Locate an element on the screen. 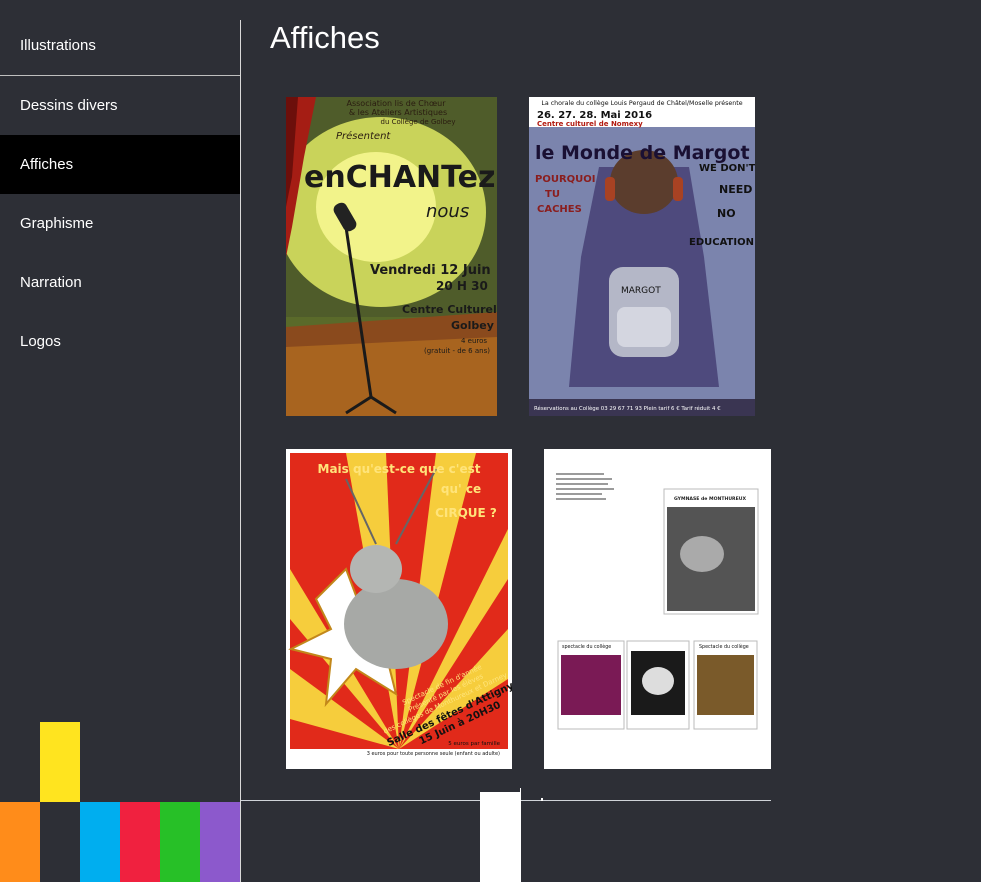 The height and width of the screenshot is (882, 981). poster-enchantez-venue1: Centre Culturel is located at coordinates (449, 309).